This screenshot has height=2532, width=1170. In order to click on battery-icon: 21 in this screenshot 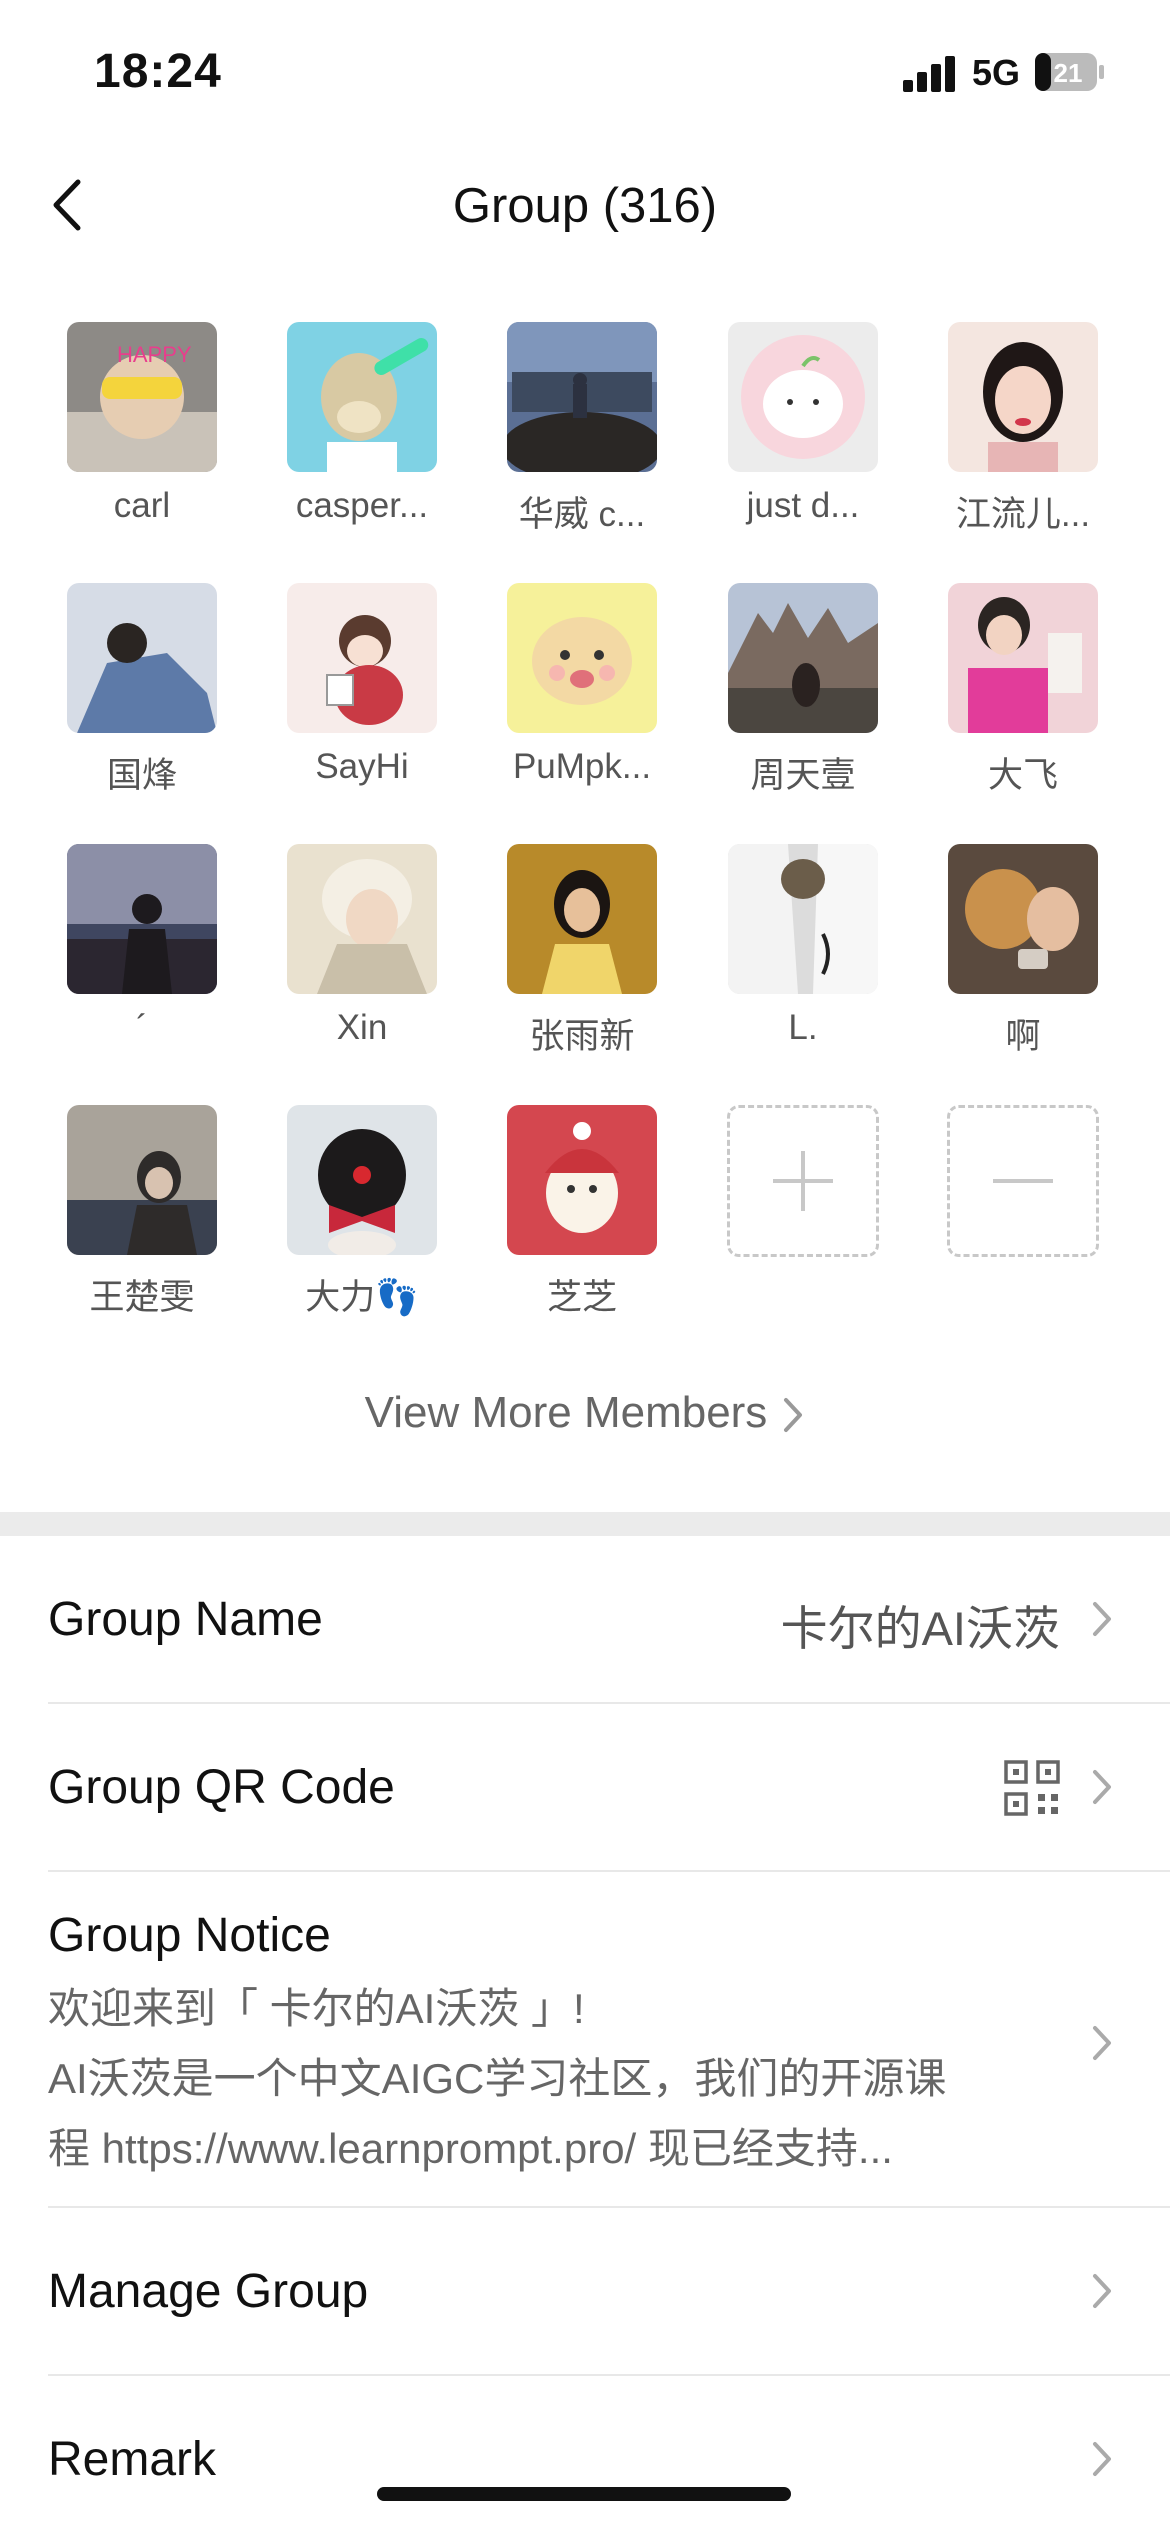, I will do `click(1069, 72)`.